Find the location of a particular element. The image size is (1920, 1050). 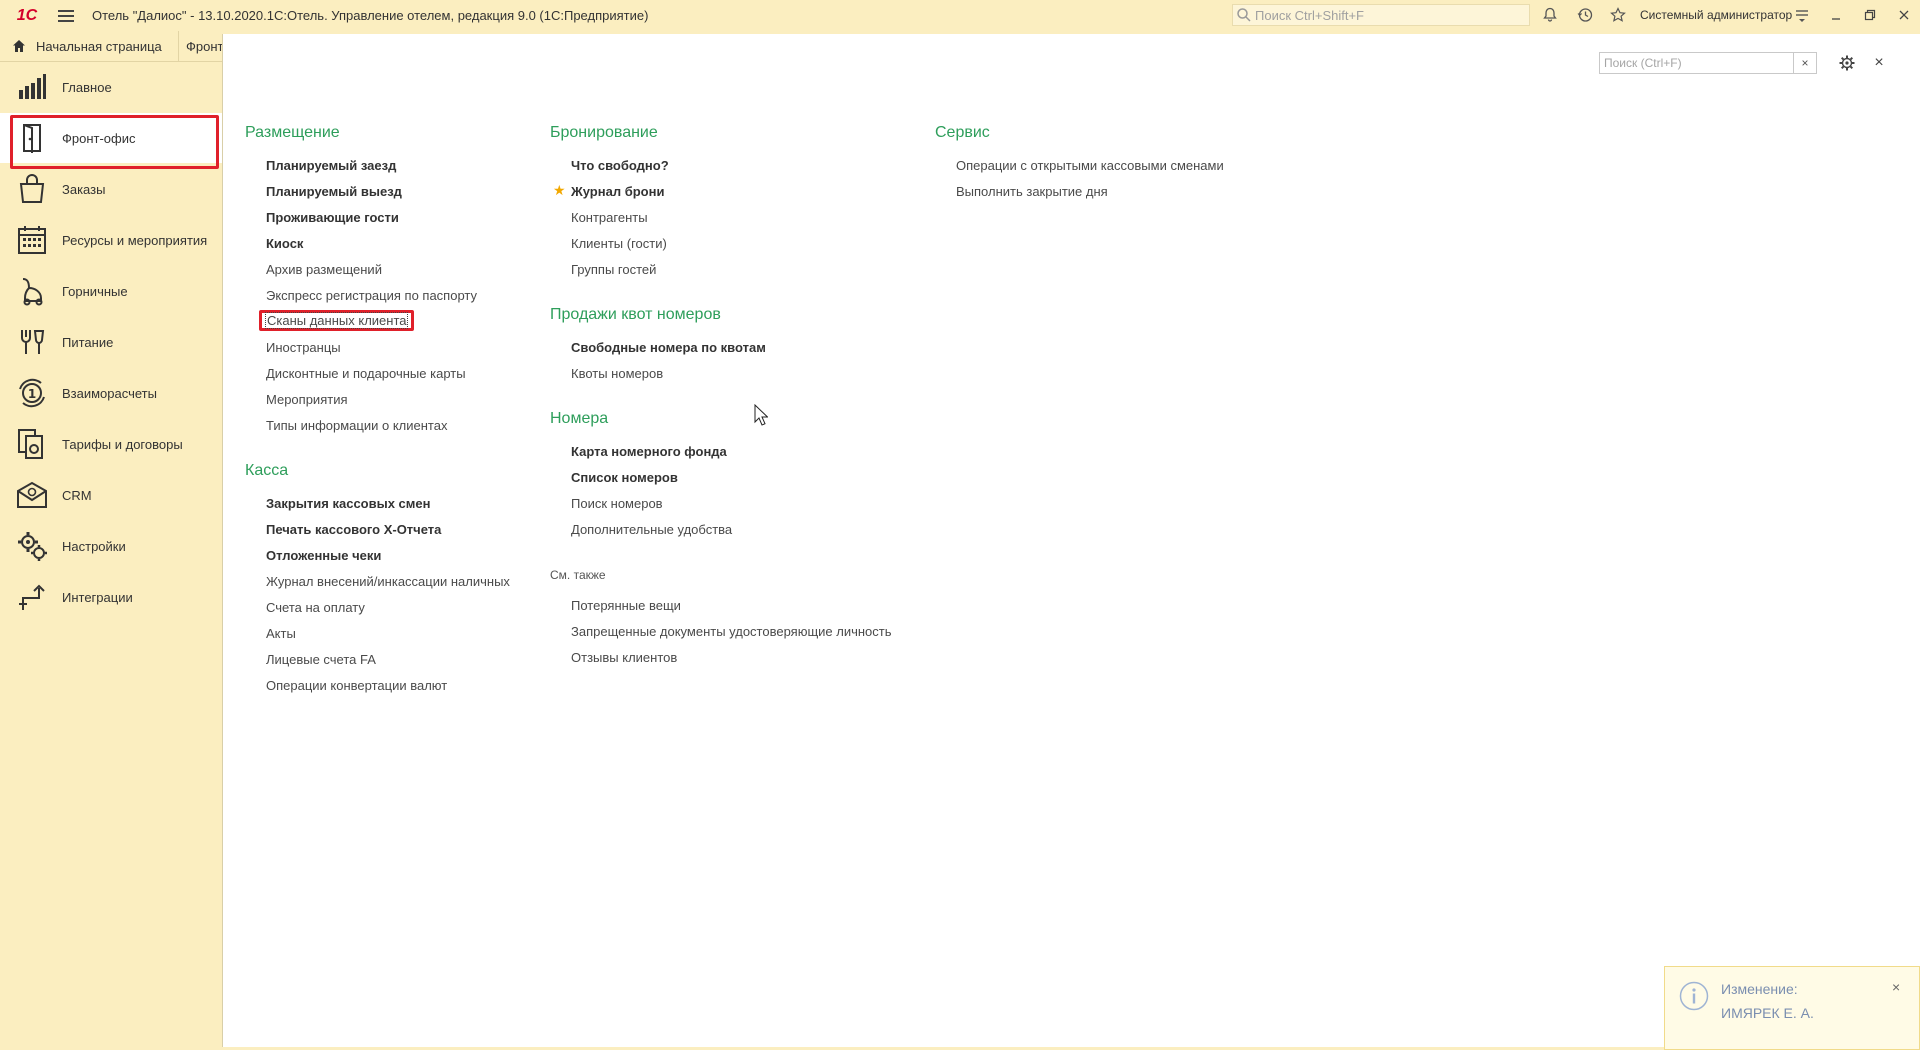

mouse-cursor-icon is located at coordinates (761, 415).